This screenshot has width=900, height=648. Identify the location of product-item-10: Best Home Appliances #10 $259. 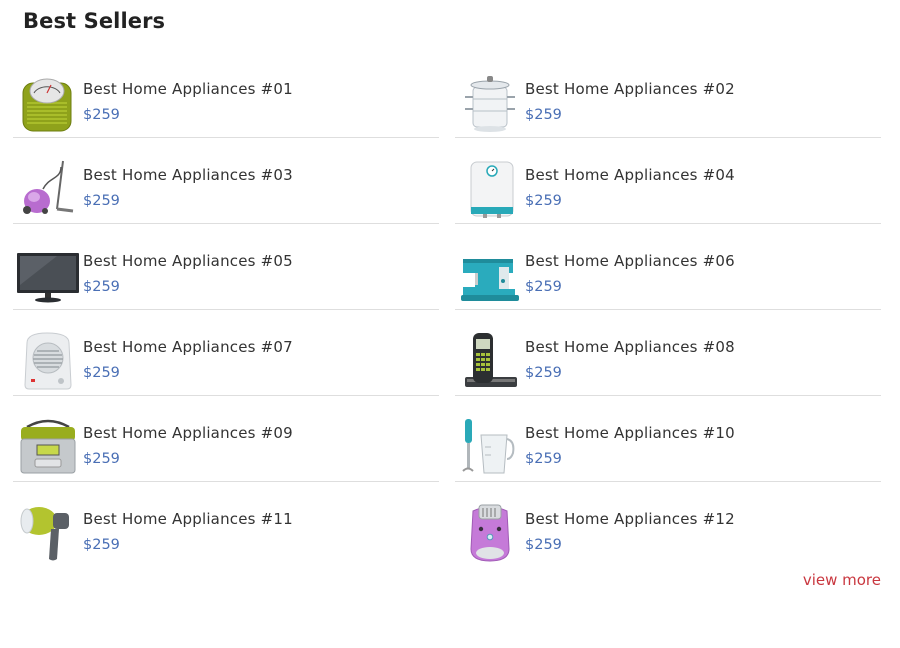
(668, 439).